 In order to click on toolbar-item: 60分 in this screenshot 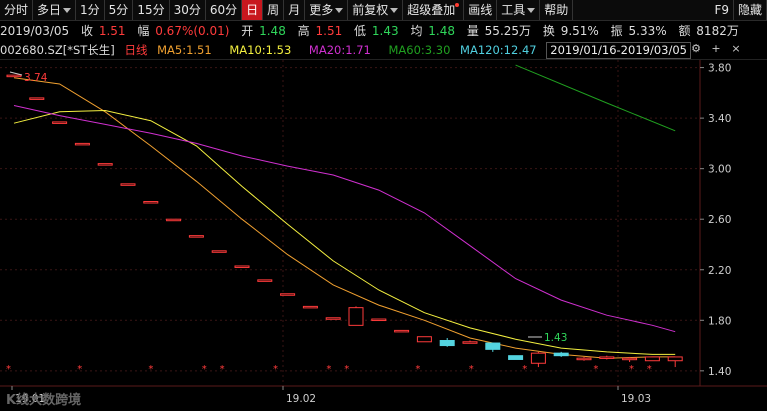, I will do `click(224, 10)`.